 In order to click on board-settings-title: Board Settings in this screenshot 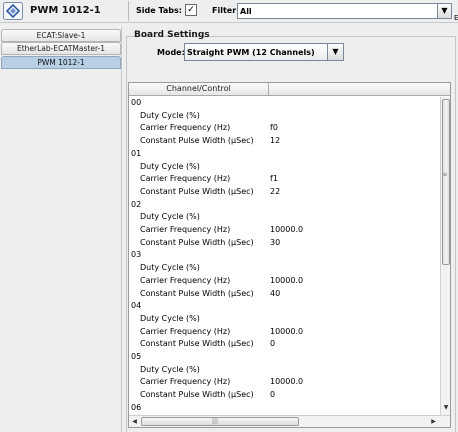, I will do `click(172, 35)`.